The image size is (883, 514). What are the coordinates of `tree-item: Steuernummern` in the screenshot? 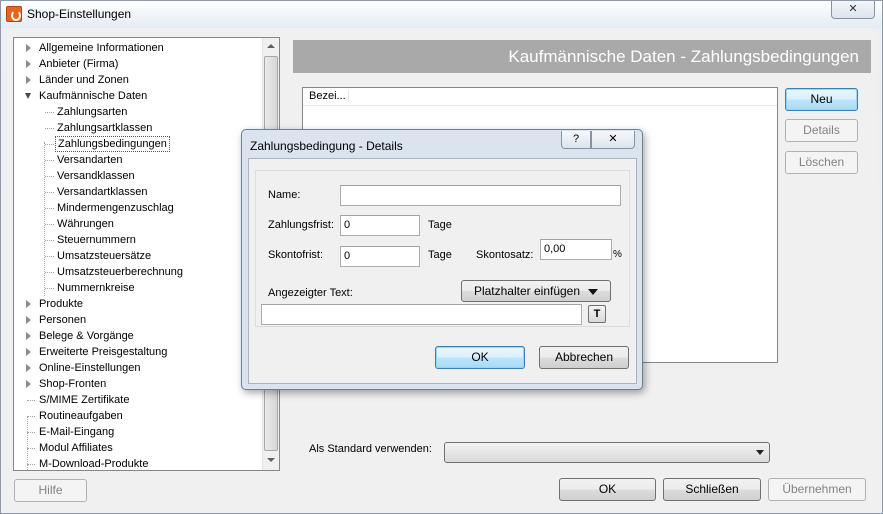 It's located at (138, 240).